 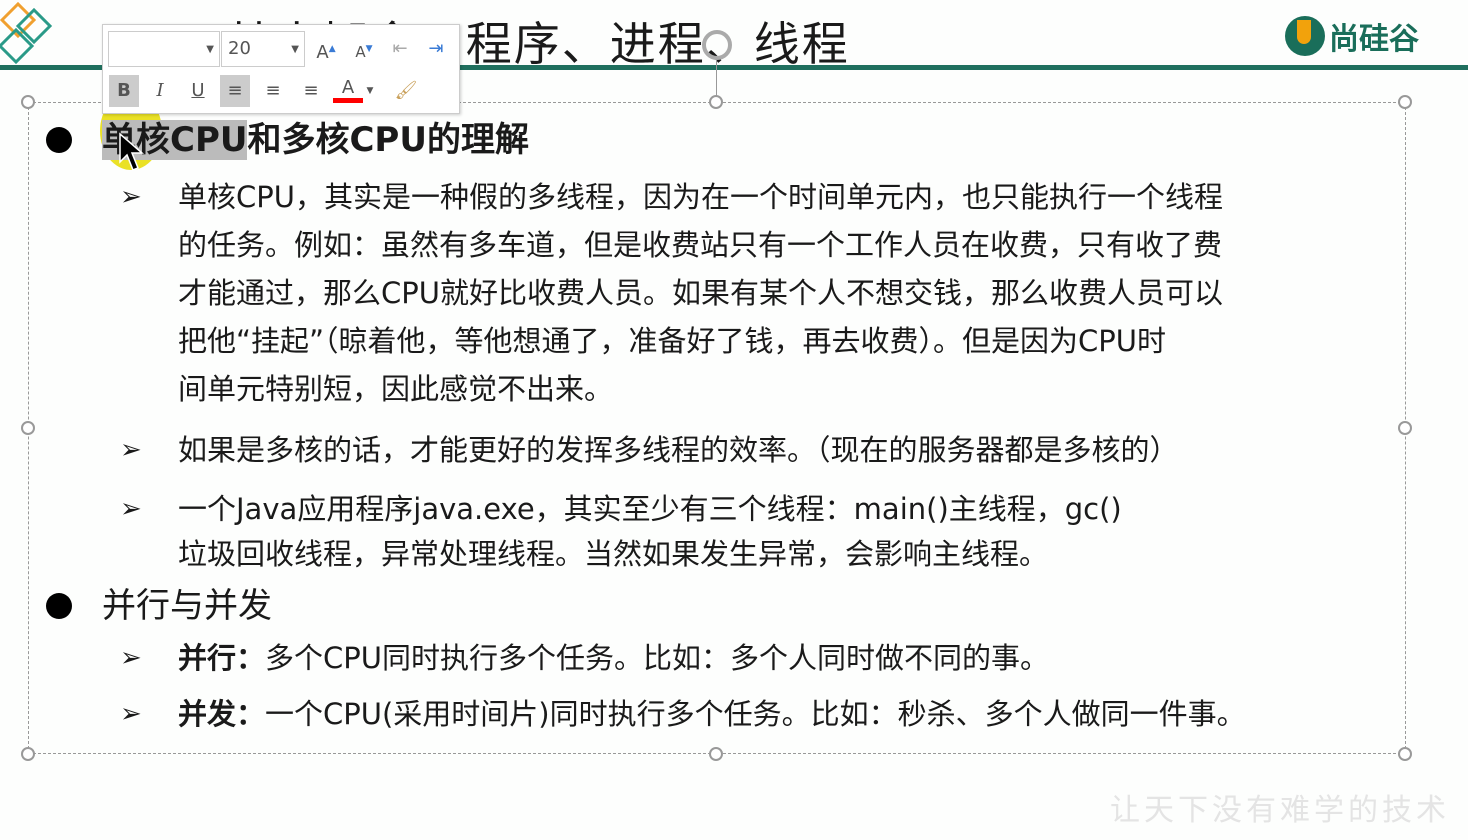 What do you see at coordinates (235, 91) in the screenshot?
I see `align-left-icon: ≡` at bounding box center [235, 91].